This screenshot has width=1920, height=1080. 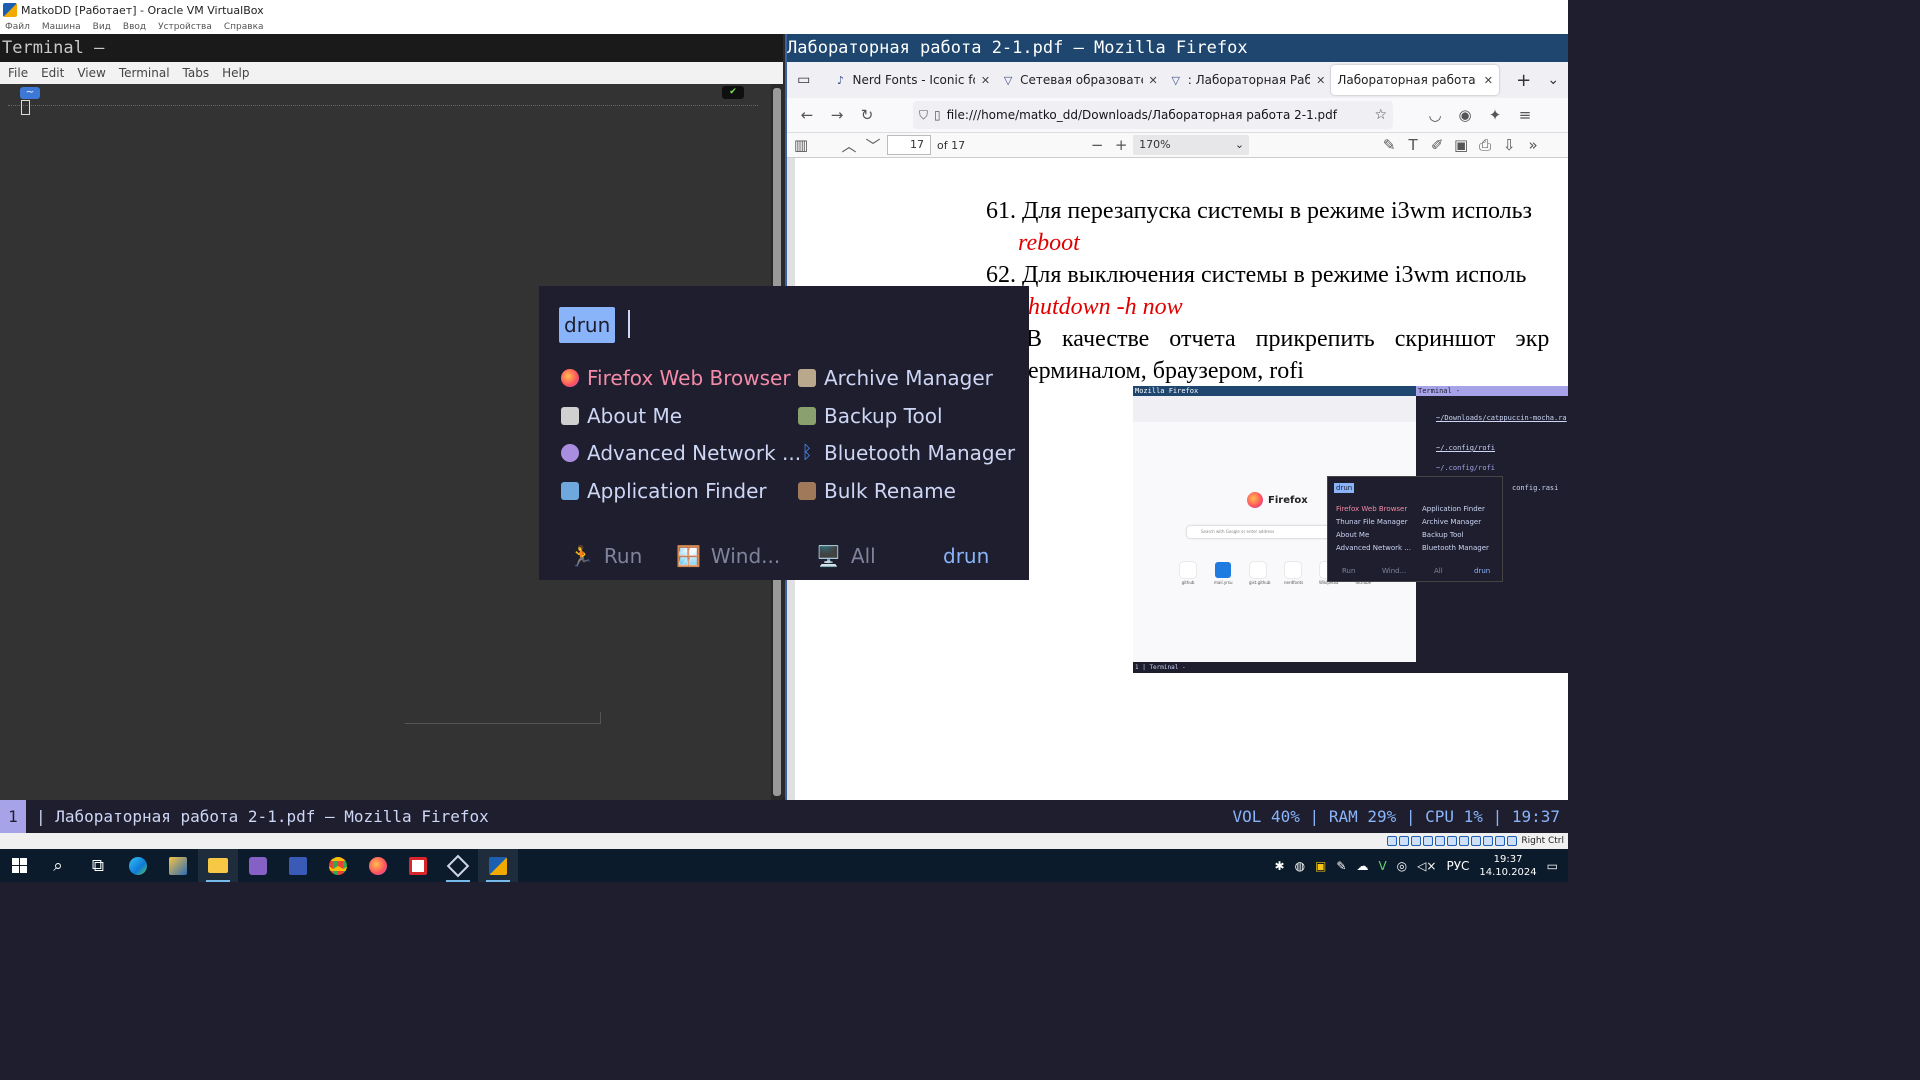 I want to click on volume-icon: ◁×, so click(x=1426, y=866).